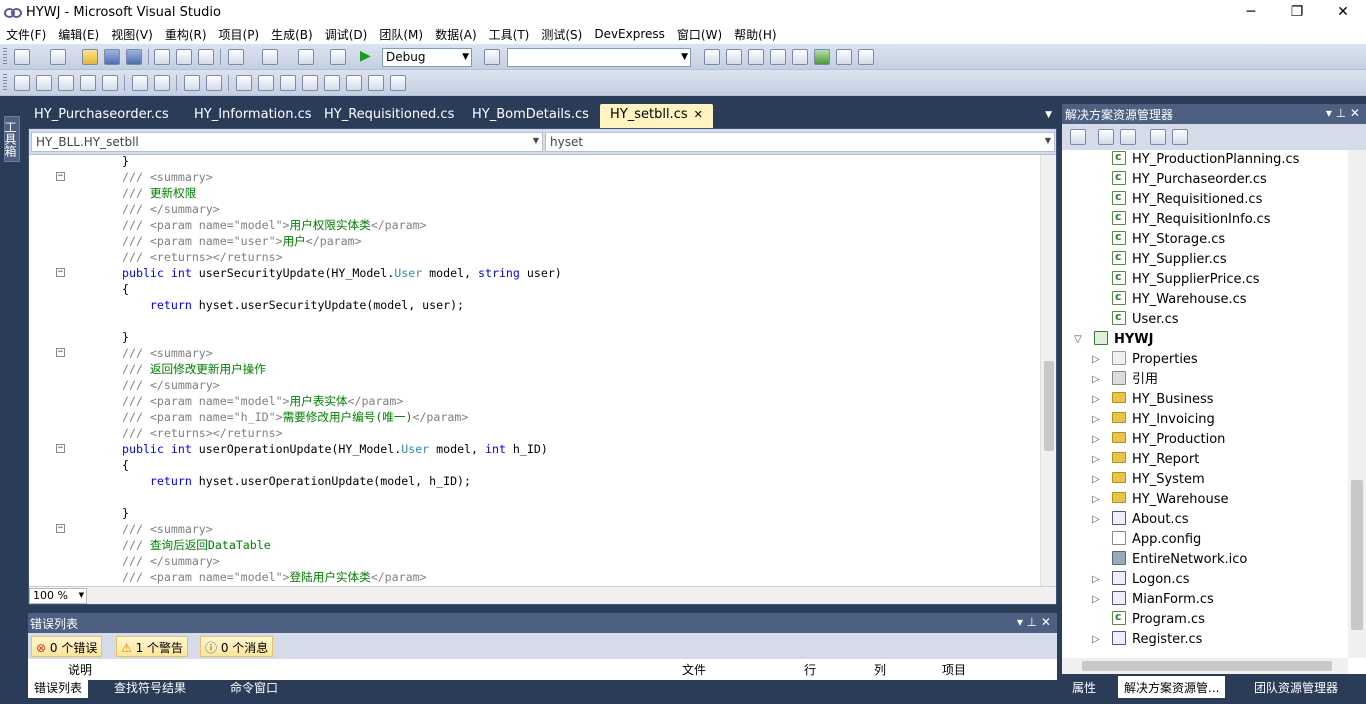 This screenshot has height=704, width=1366. I want to click on tree-item: MianForm.cs, so click(1163, 600).